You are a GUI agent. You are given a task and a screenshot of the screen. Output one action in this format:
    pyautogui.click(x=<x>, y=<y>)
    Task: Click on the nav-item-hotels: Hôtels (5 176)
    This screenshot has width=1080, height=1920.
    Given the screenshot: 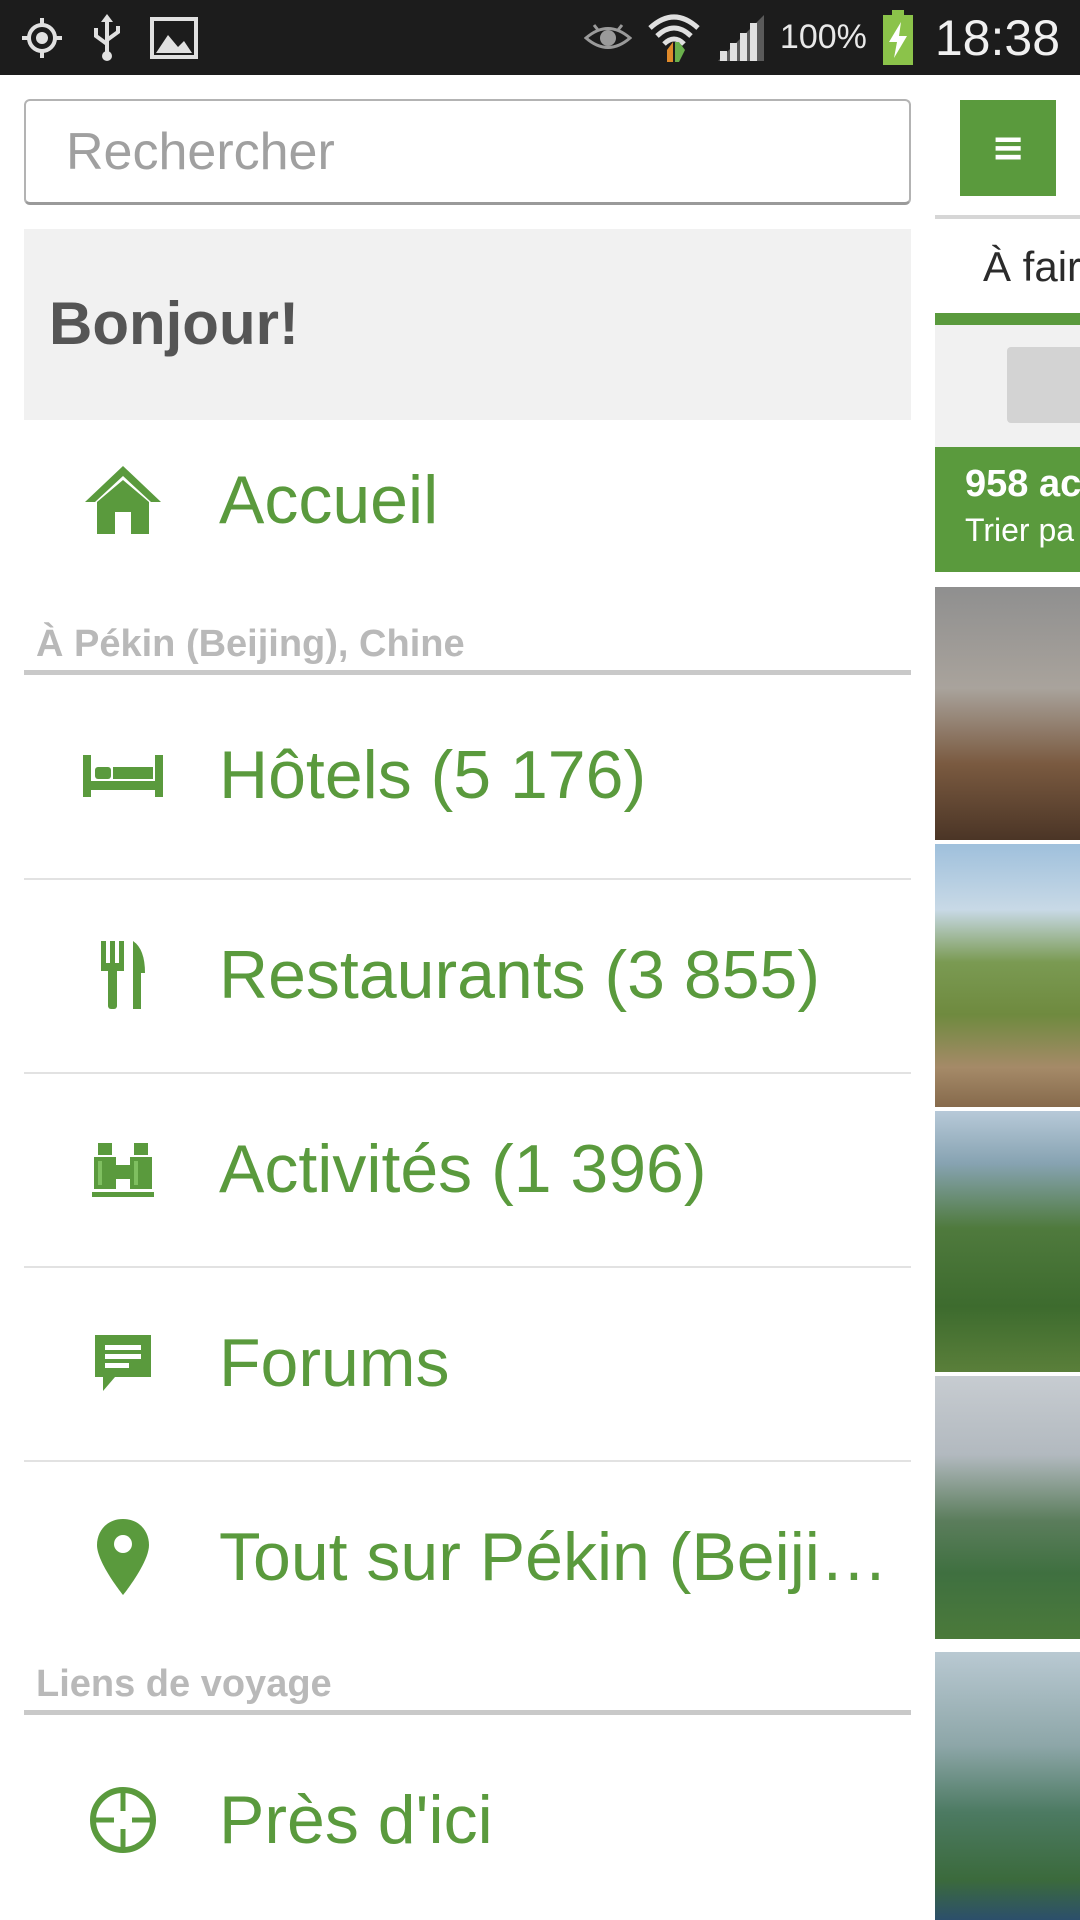 What is the action you would take?
    pyautogui.click(x=467, y=775)
    